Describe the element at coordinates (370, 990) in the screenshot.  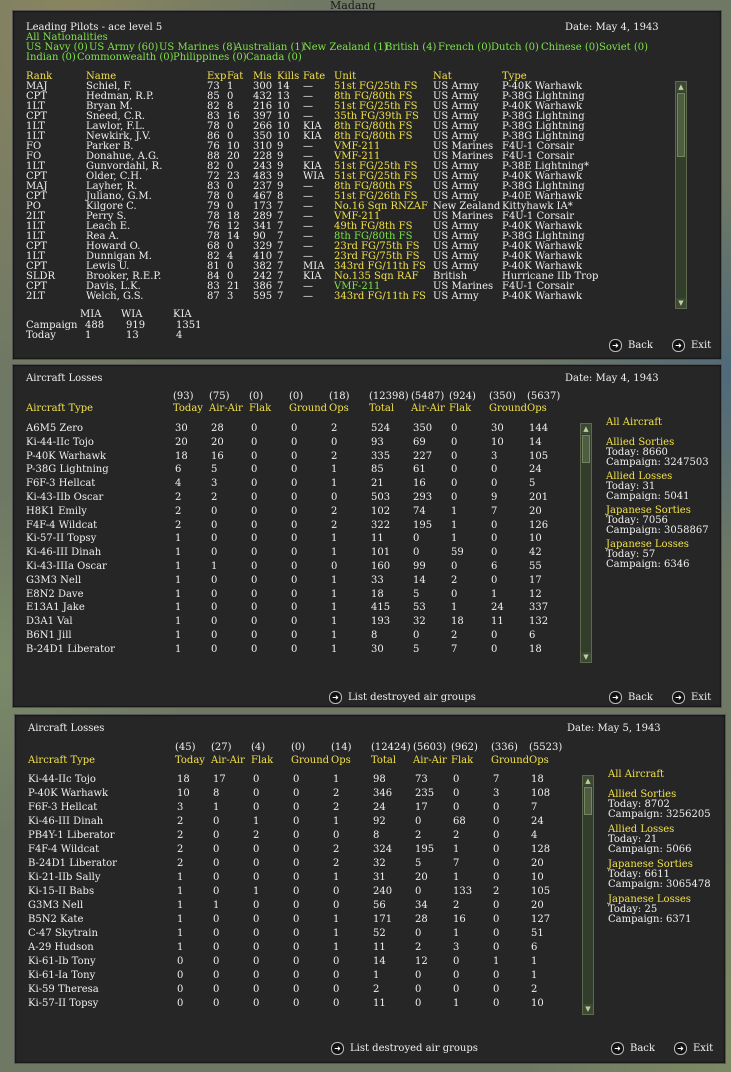
I see `table-row: Ki-59 Theresa 0 0 0 0 0 2 0 0 0 2` at that location.